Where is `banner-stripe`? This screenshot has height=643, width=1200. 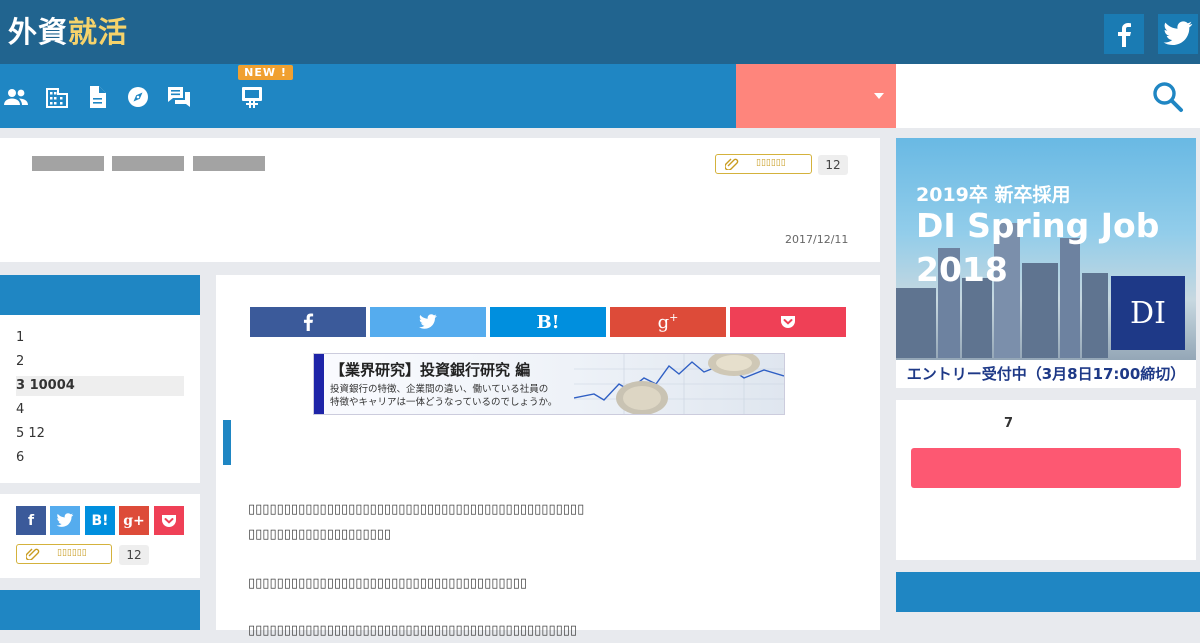
banner-stripe is located at coordinates (319, 384).